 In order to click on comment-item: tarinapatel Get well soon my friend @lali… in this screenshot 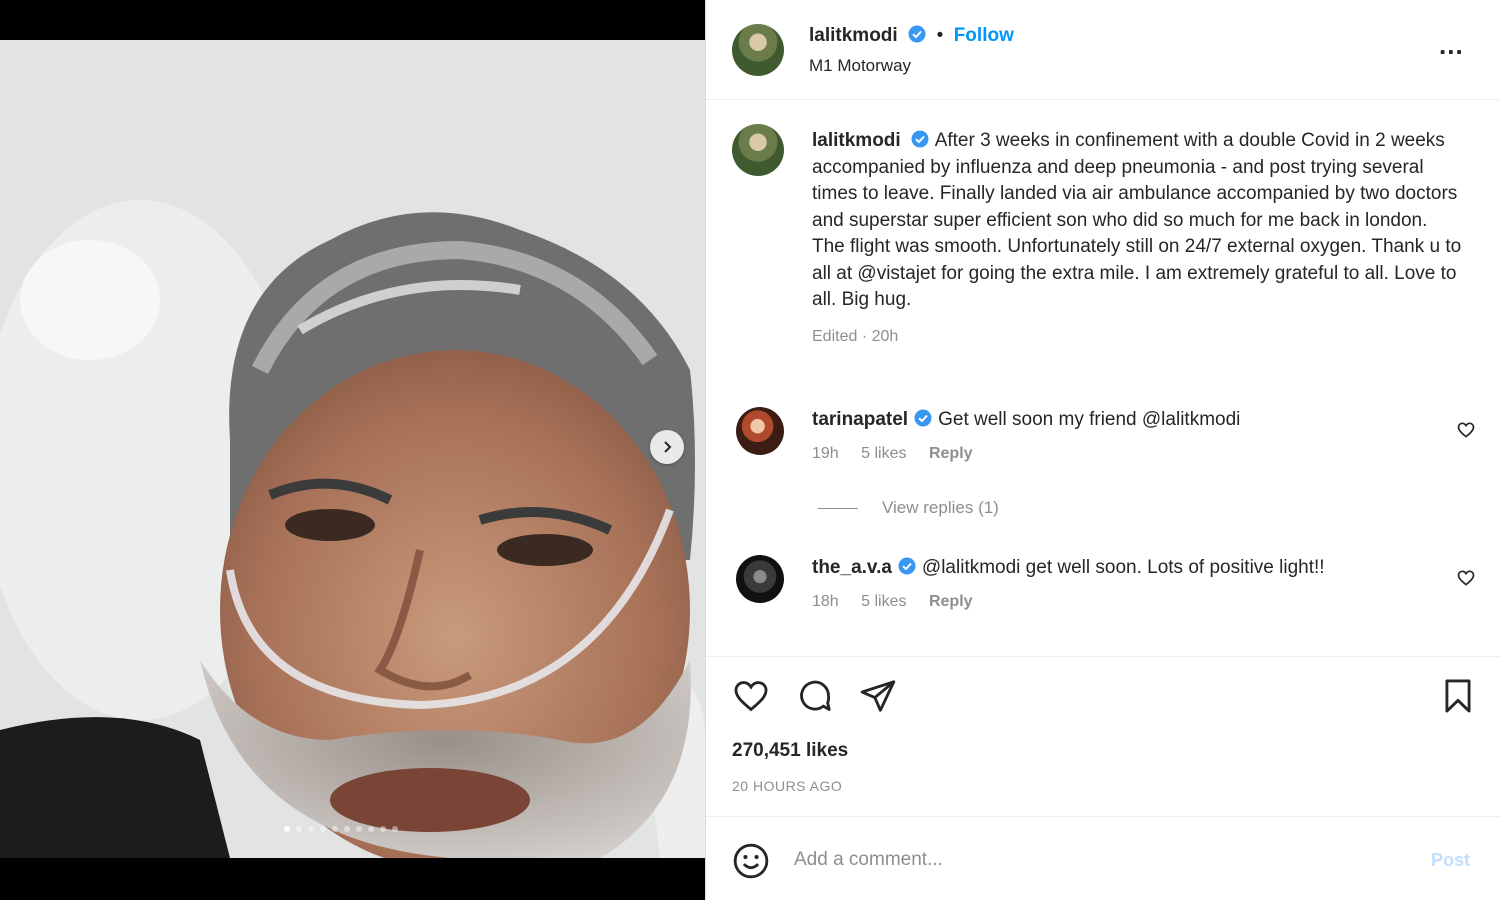, I will do `click(1122, 436)`.